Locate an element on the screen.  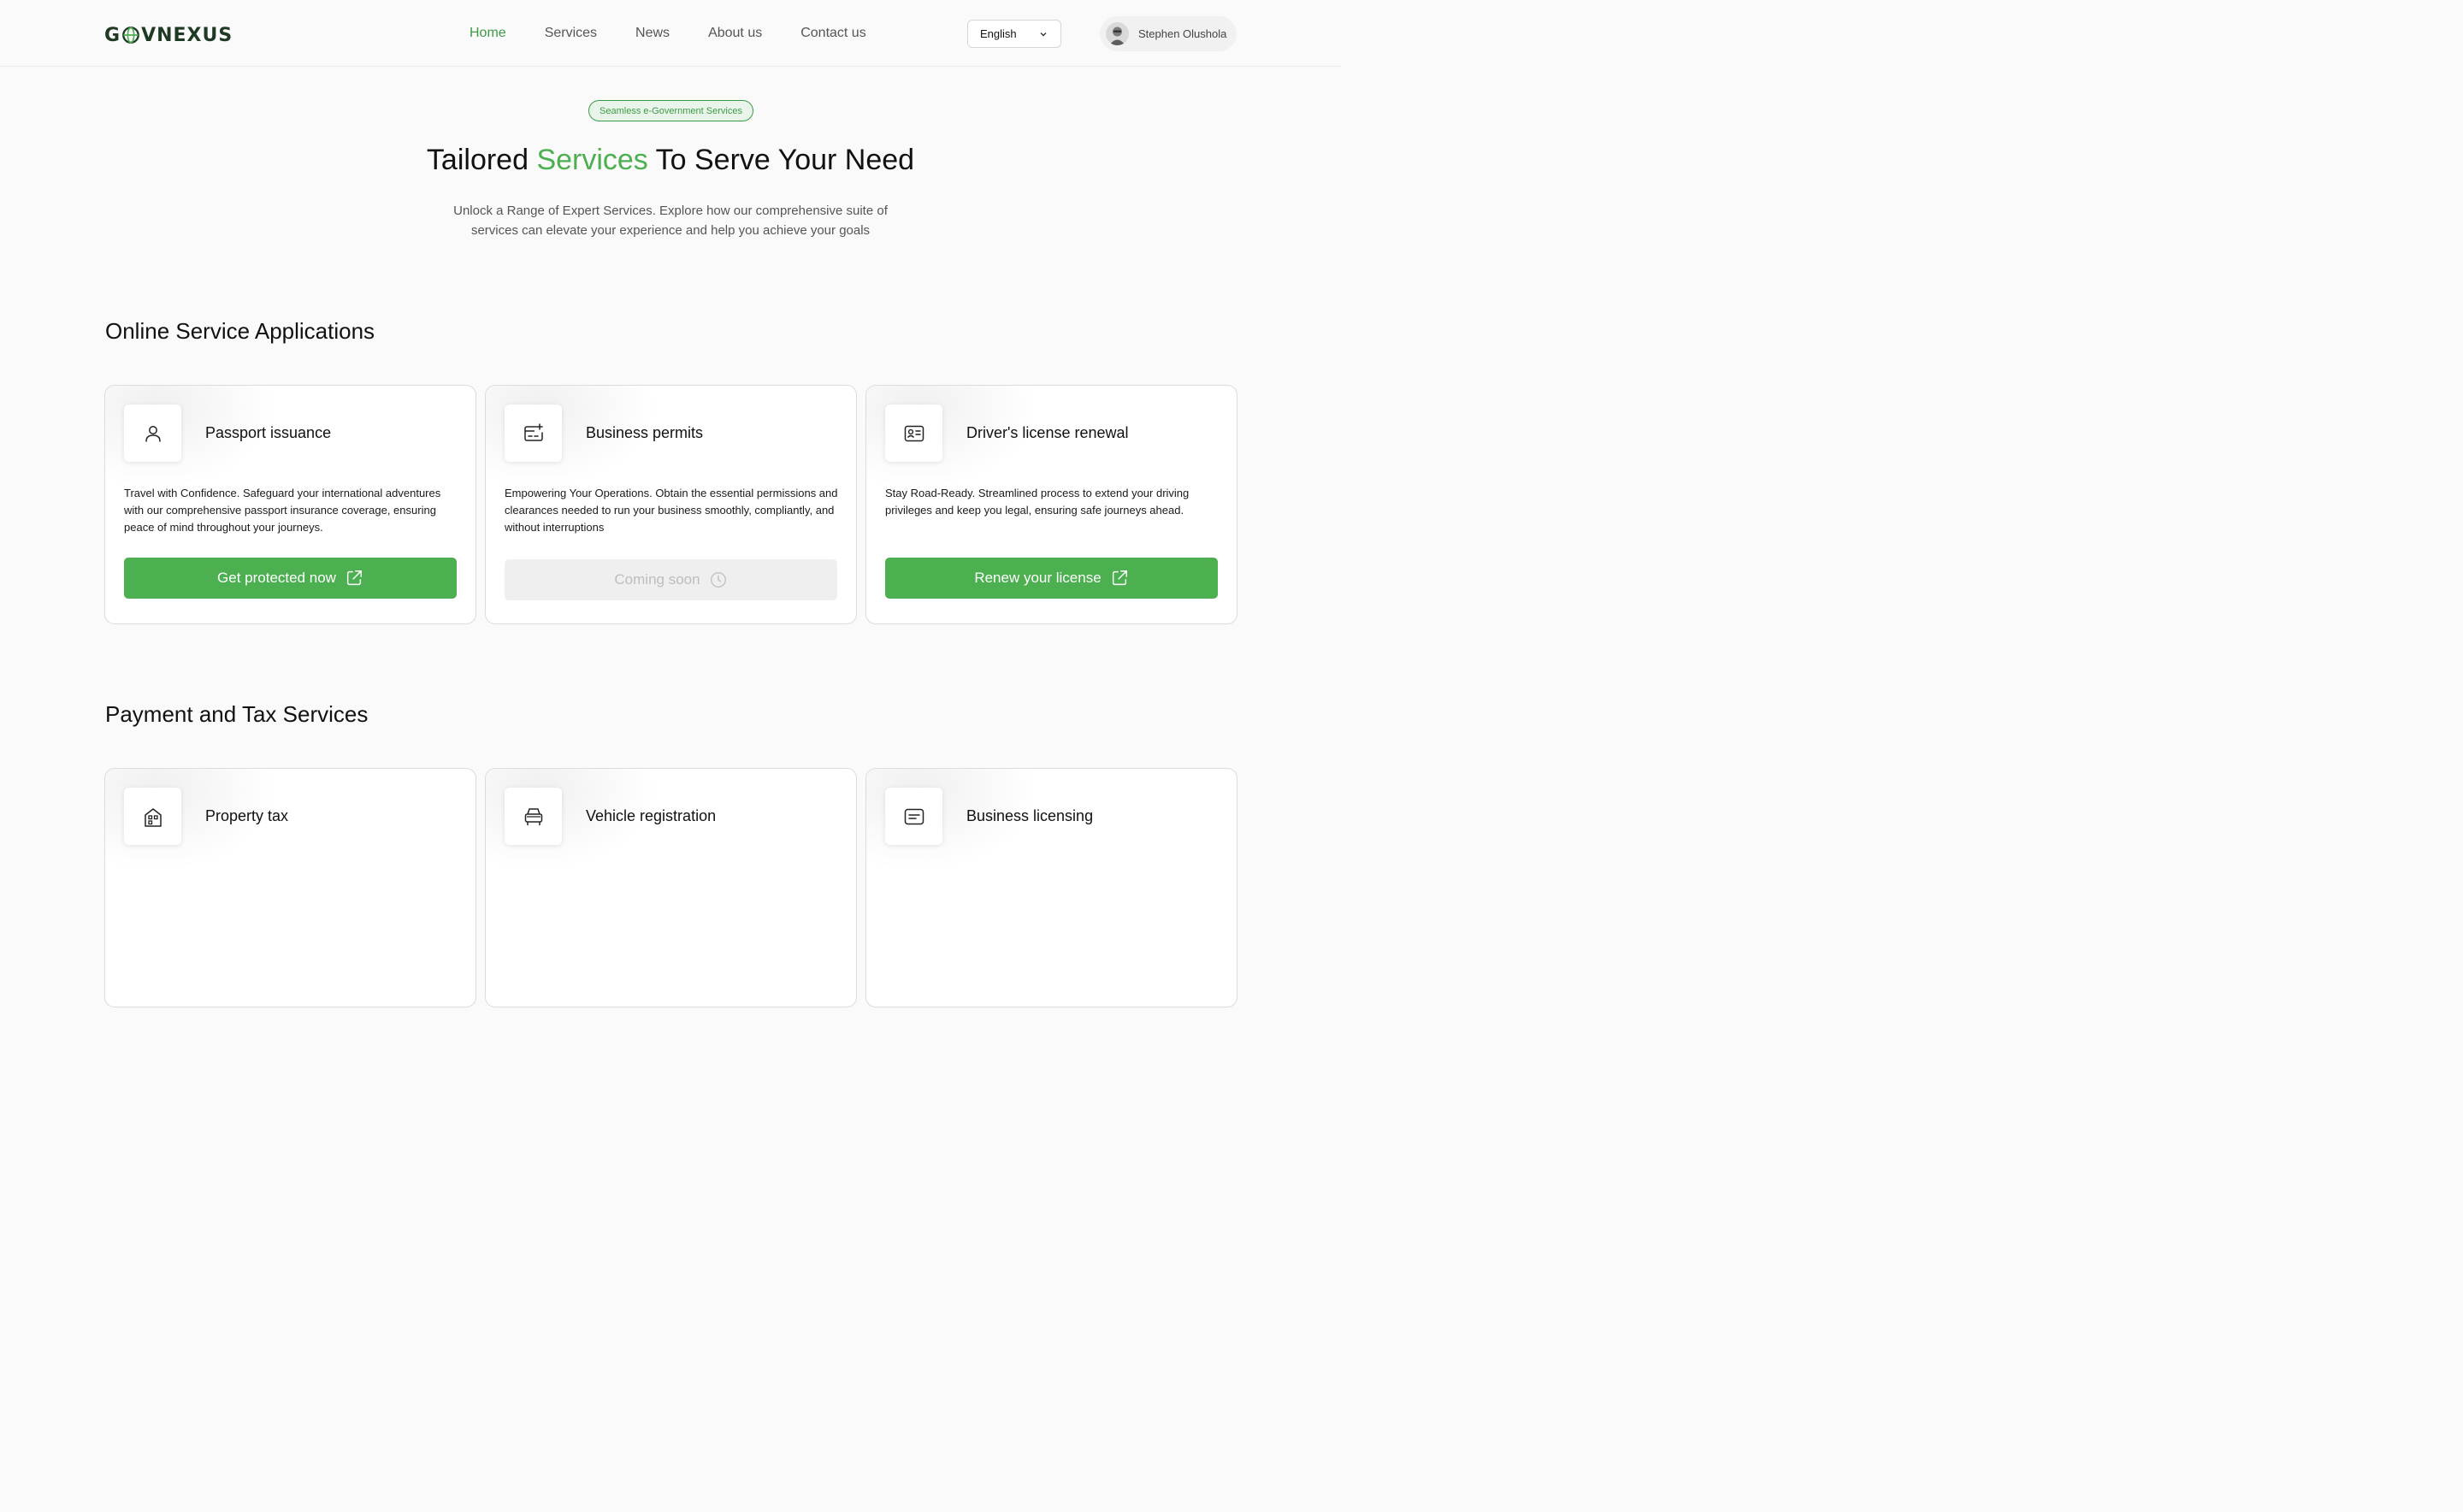
logo-text-start: G is located at coordinates (112, 35).